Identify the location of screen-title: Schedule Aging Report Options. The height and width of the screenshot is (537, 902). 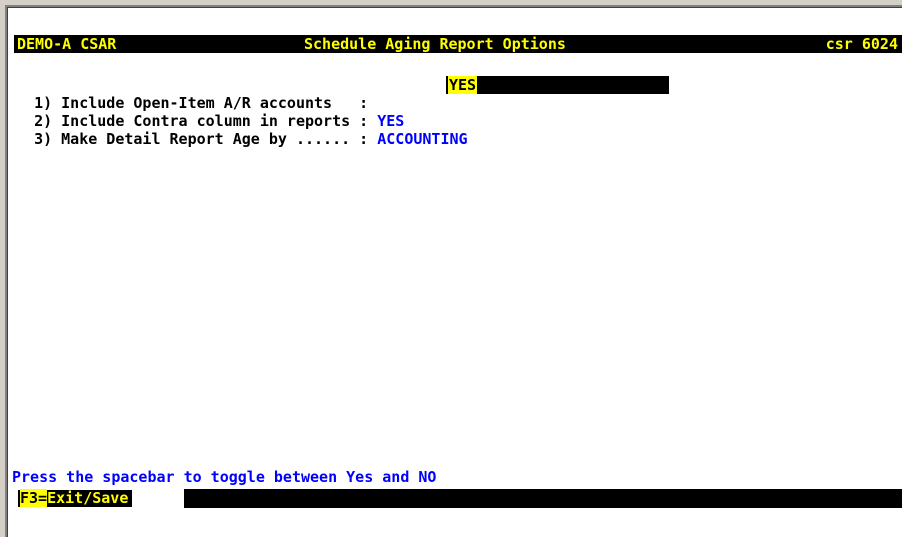
(435, 44).